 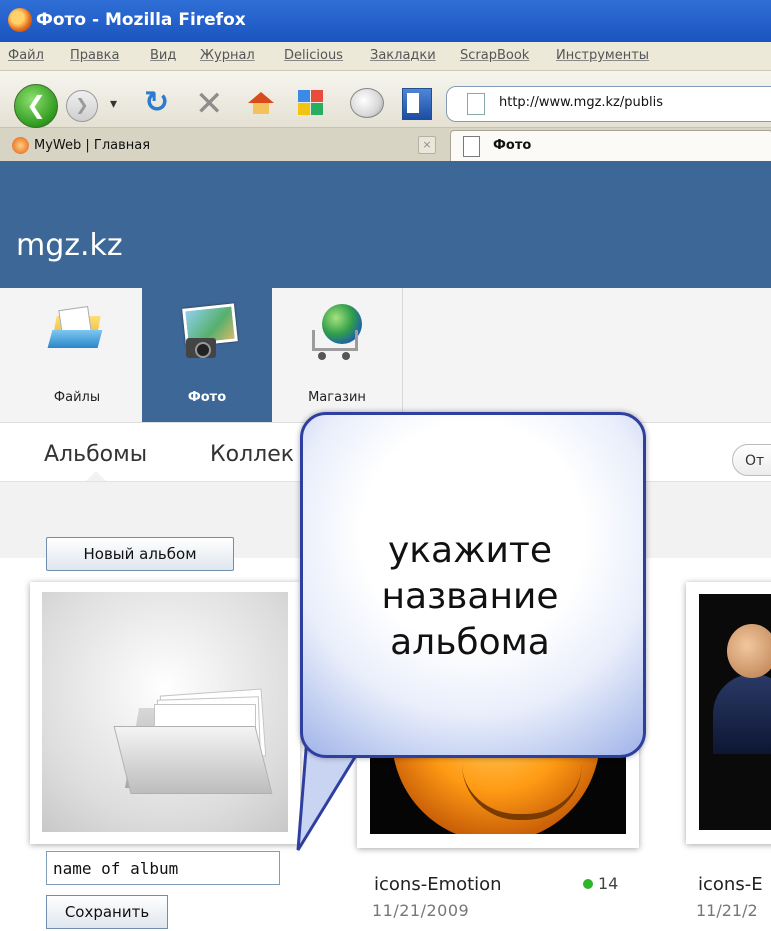 I want to click on files-icon, so click(x=75, y=329).